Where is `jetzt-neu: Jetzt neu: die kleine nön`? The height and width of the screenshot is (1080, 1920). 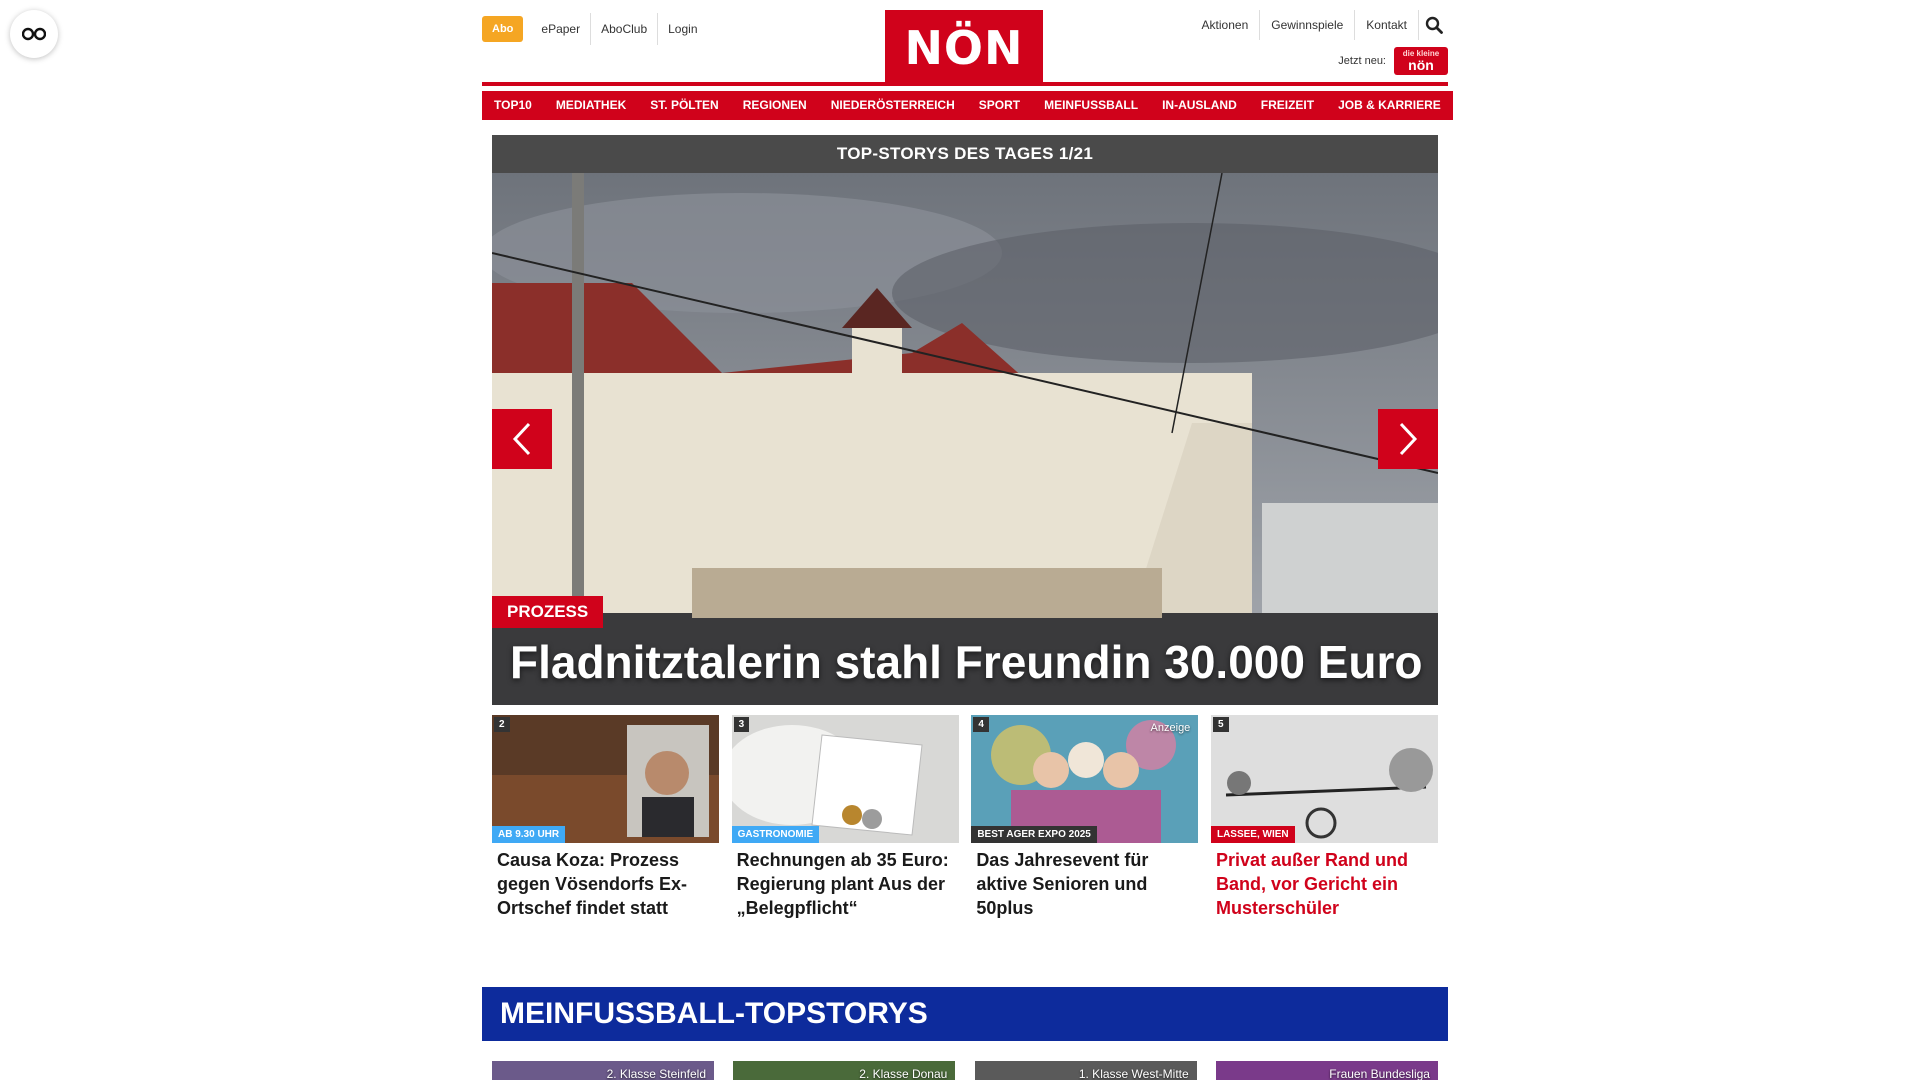
jetzt-neu: Jetzt neu: die kleine nön is located at coordinates (1393, 61).